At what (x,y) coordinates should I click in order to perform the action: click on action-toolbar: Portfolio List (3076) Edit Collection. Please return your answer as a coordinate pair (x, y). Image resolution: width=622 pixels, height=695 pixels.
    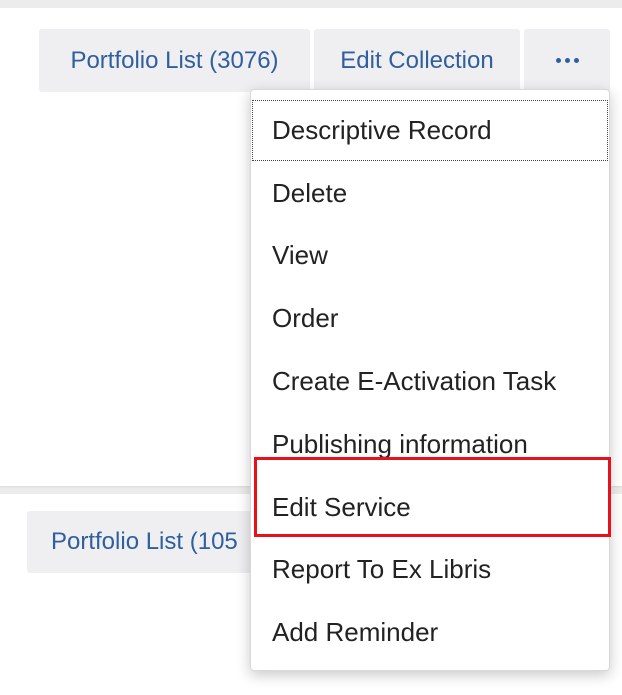
    Looking at the image, I should click on (324, 60).